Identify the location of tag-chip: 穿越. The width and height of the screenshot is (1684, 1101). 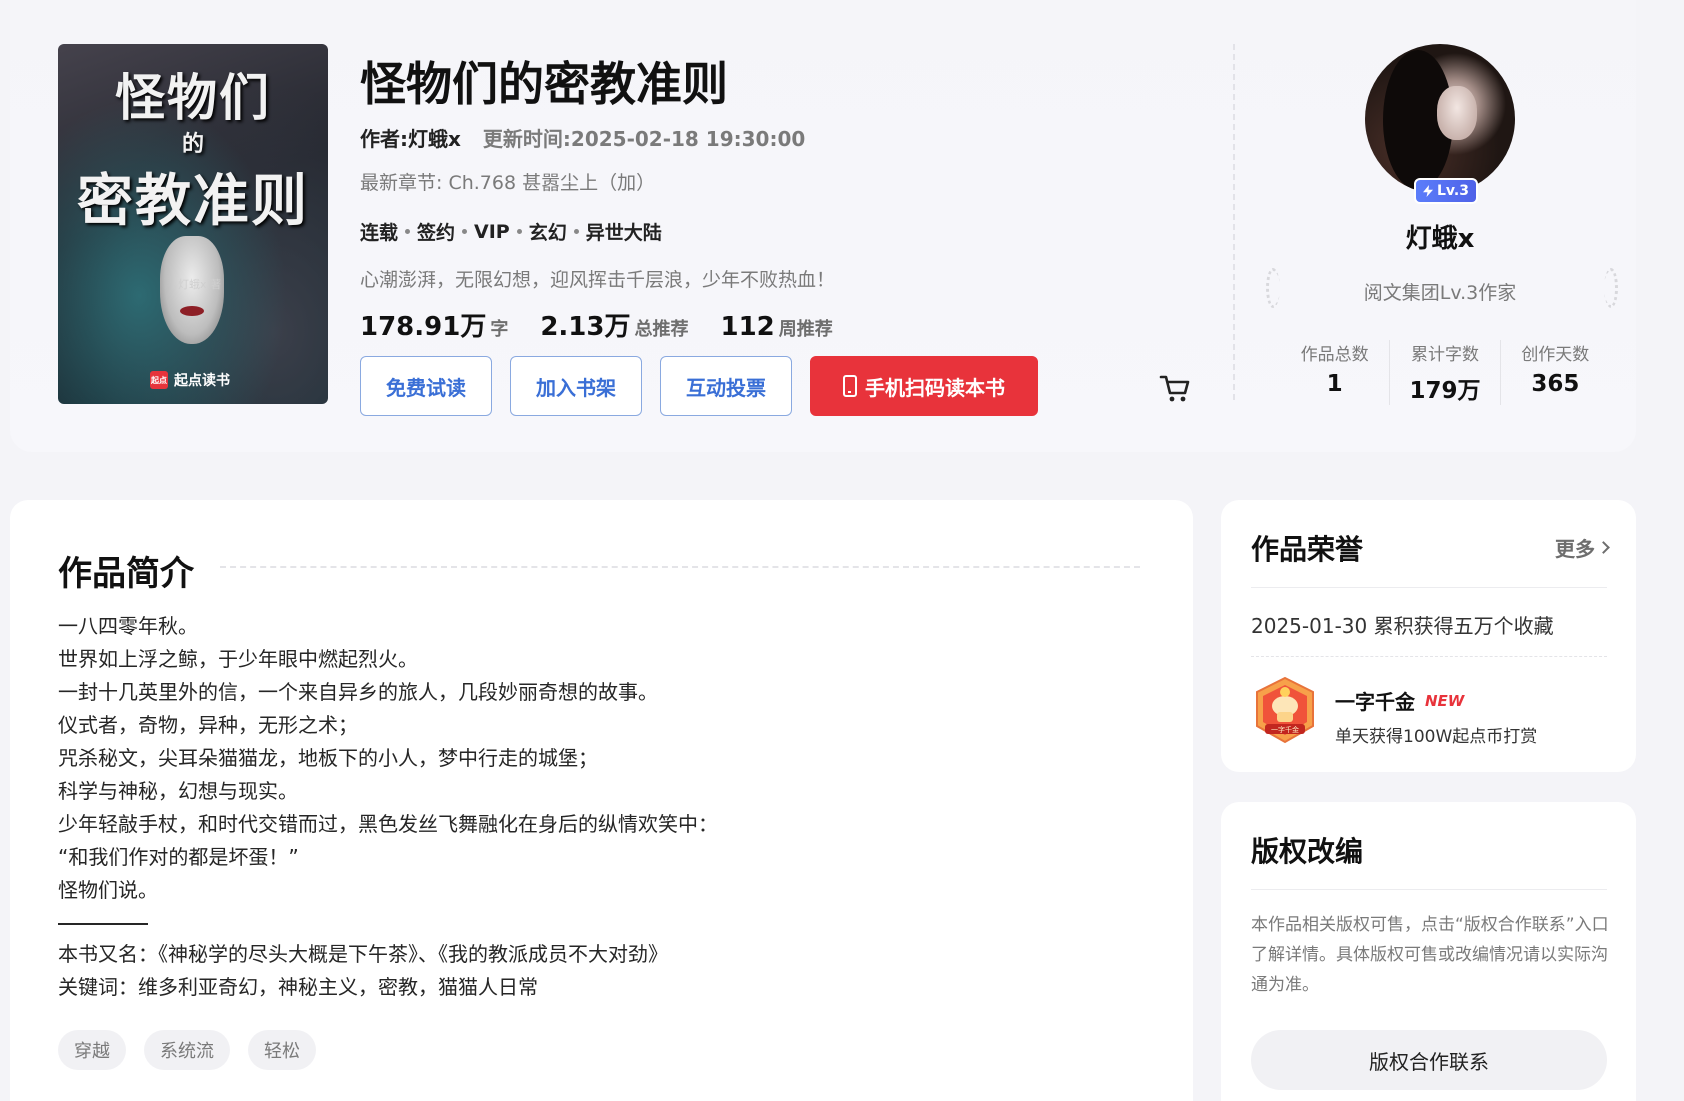
(92, 1050).